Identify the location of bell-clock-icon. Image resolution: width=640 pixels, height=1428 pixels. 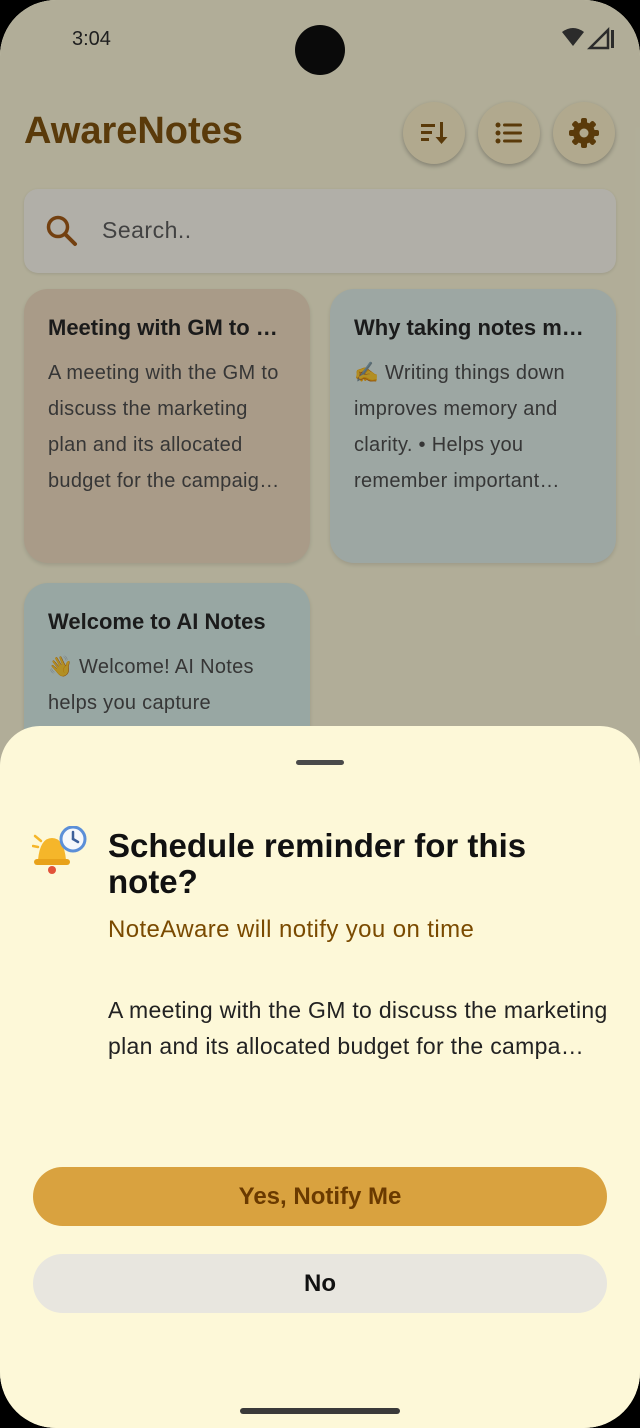
(59, 850).